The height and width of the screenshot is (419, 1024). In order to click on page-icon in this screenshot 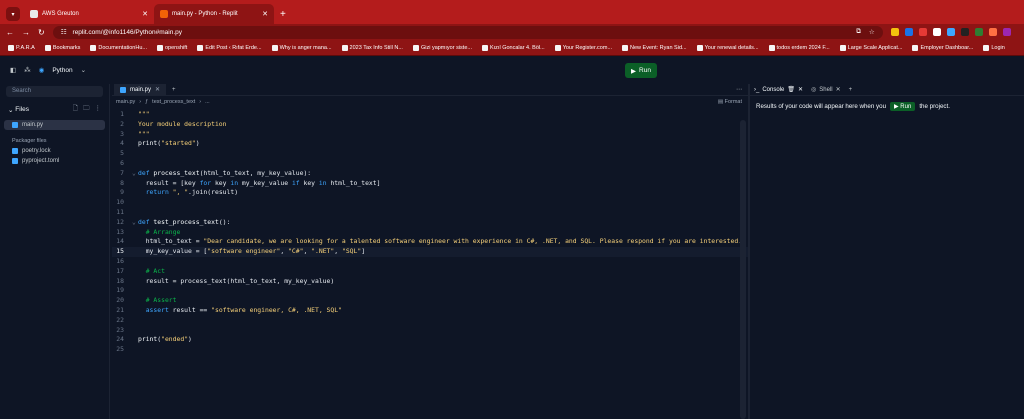, I will do `click(915, 47)`.